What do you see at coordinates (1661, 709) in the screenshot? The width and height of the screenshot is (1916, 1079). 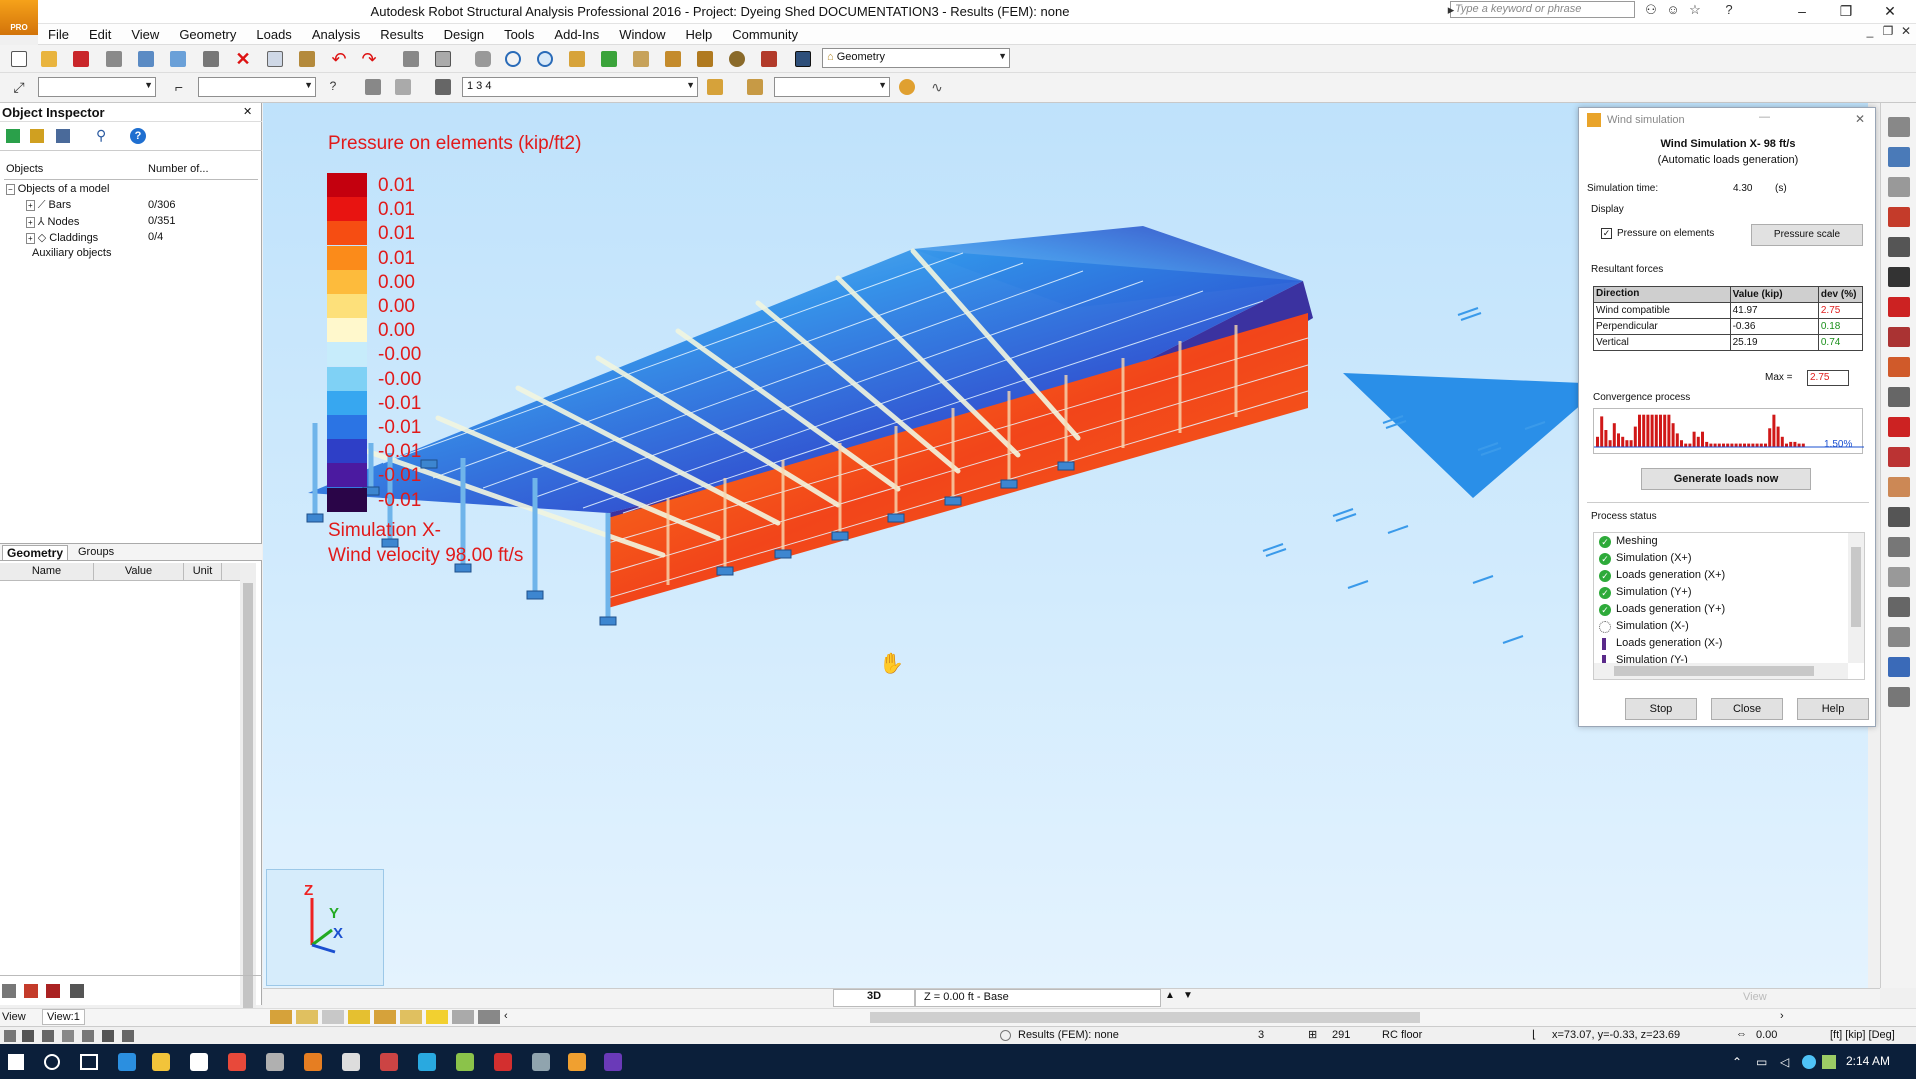 I see `stop-button: Stop` at bounding box center [1661, 709].